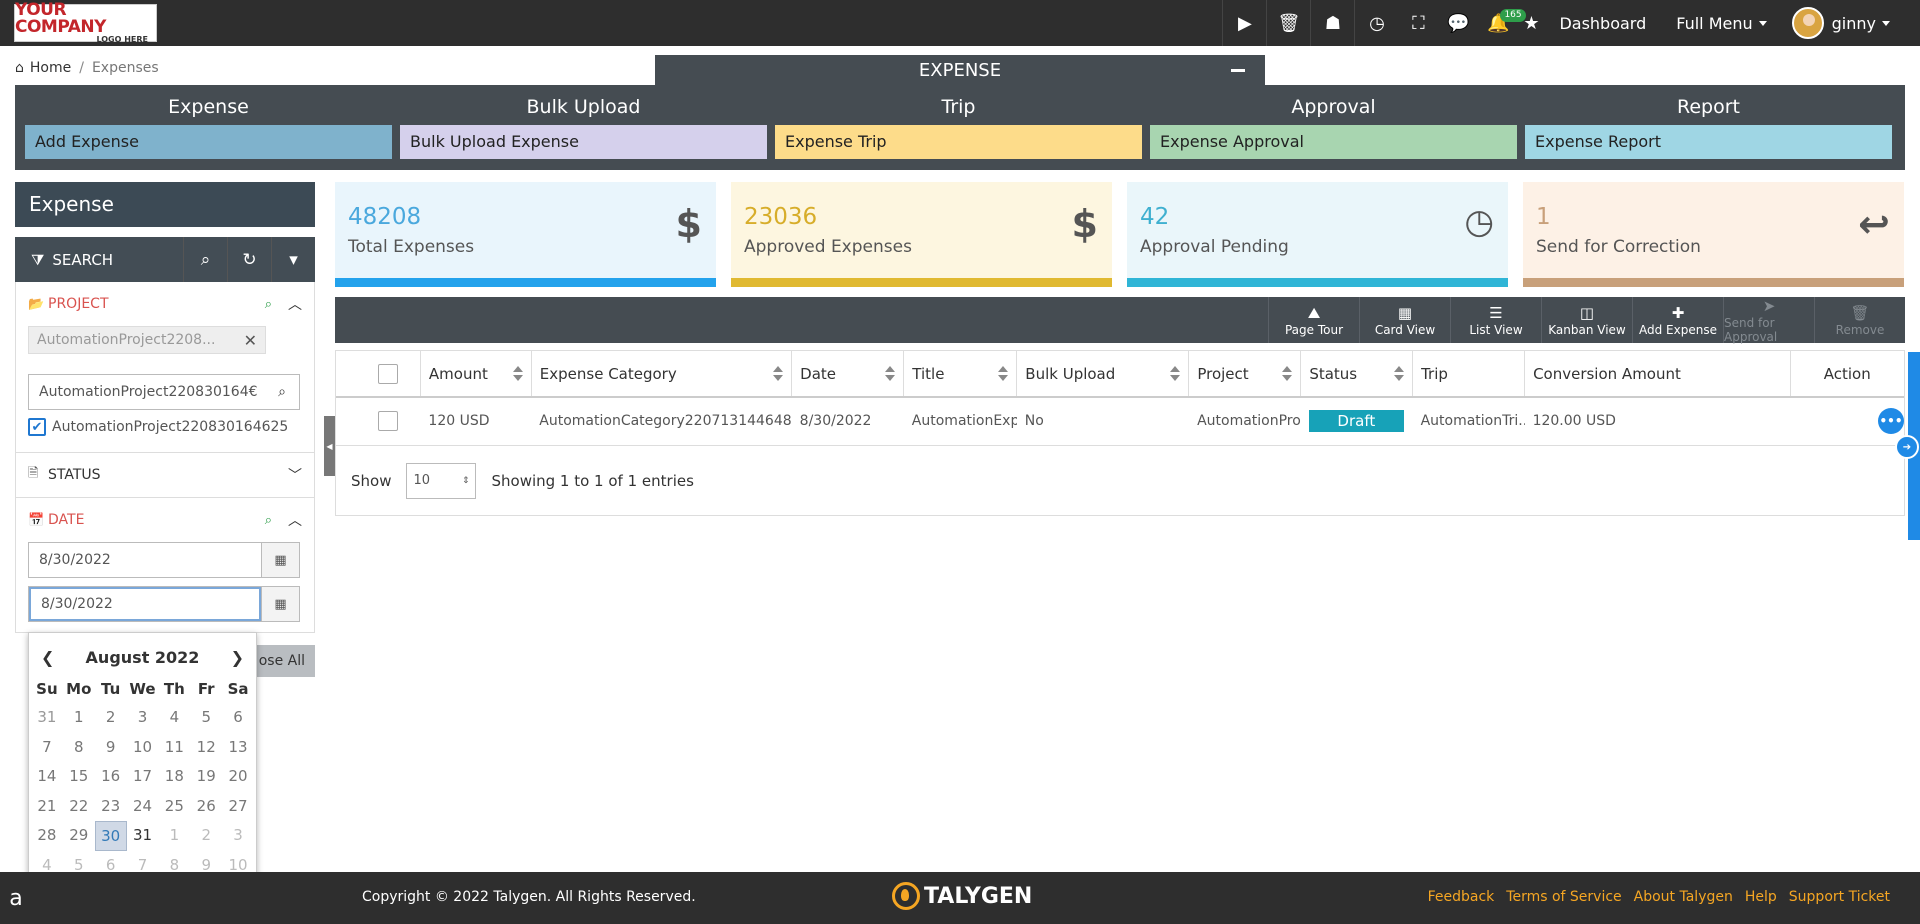 This screenshot has height=924, width=1920. What do you see at coordinates (1657, 374) in the screenshot?
I see `column-header-conversion: Conversion Amount` at bounding box center [1657, 374].